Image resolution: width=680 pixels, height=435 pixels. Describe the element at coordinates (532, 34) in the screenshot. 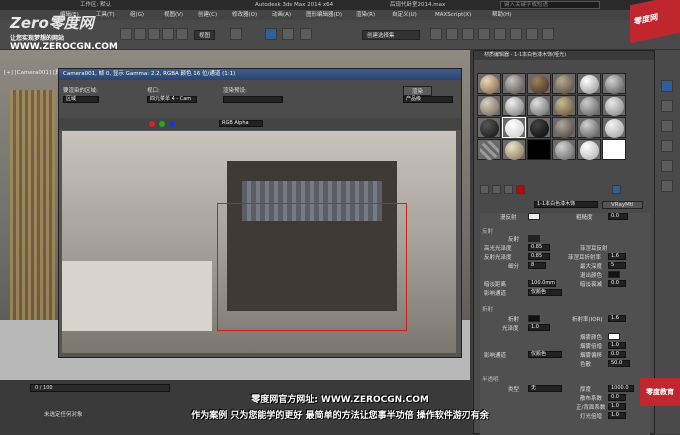

I see `render-setup-icon` at that location.